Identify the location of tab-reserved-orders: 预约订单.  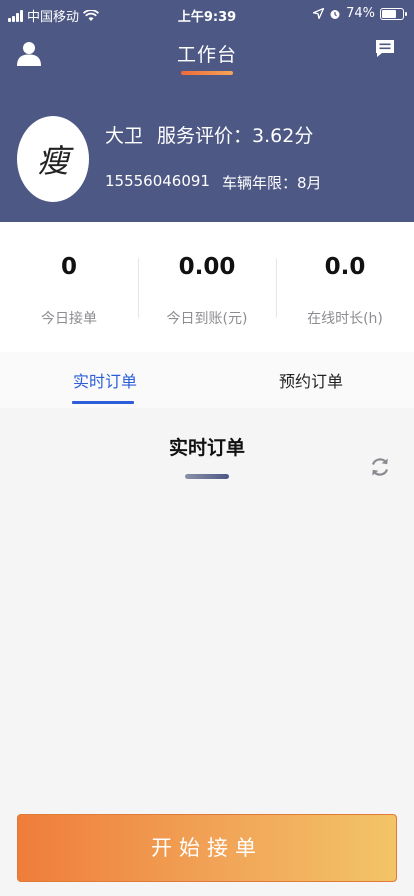
(311, 380).